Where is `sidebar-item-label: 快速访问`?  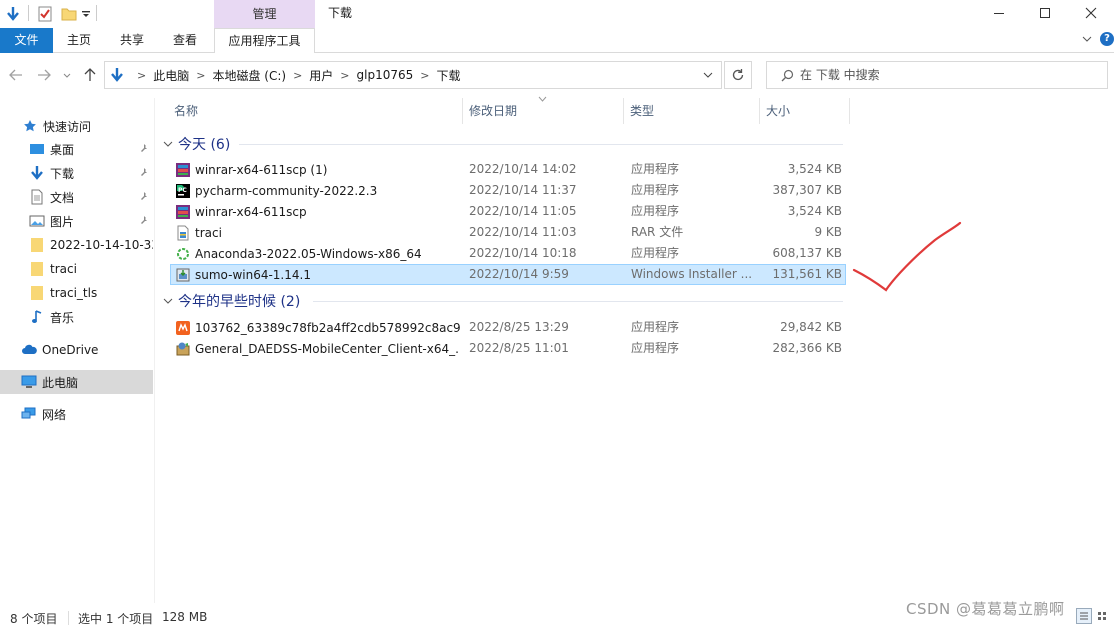
sidebar-item-label: 快速访问 is located at coordinates (67, 126).